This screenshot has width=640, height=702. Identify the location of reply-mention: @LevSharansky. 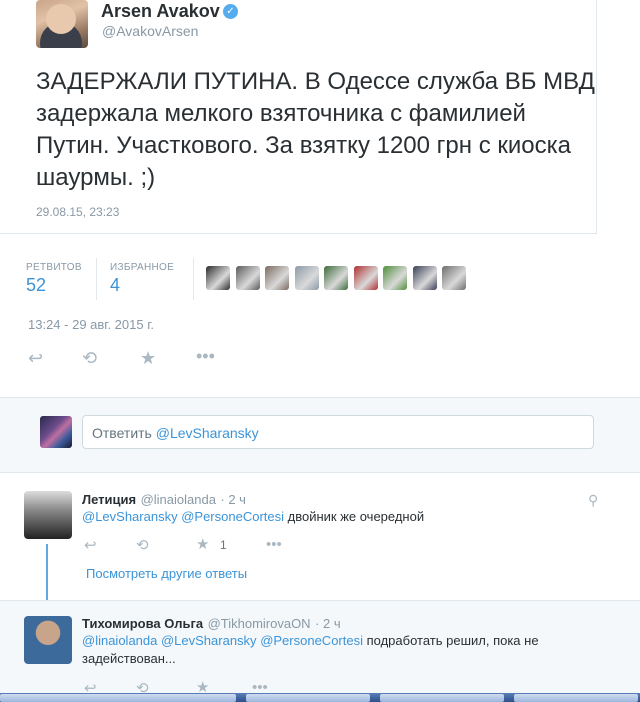
(207, 433).